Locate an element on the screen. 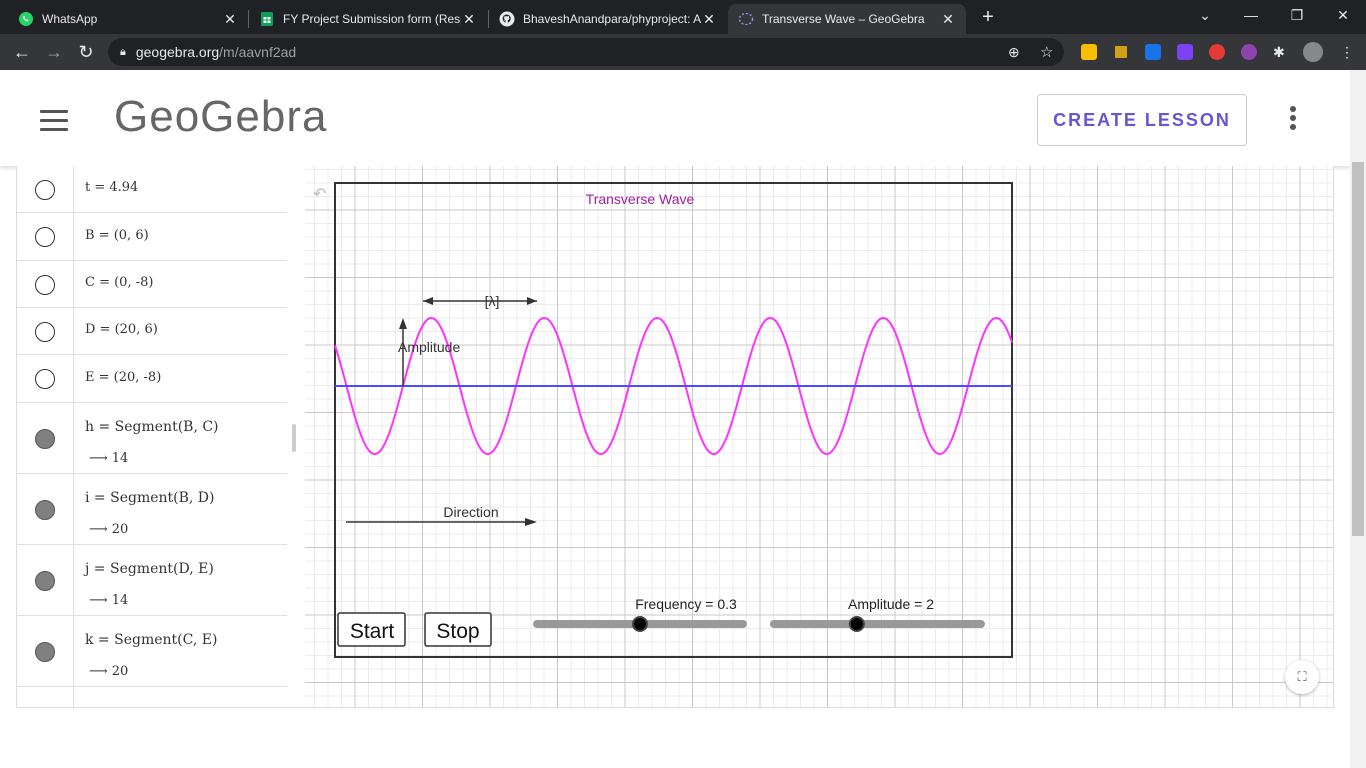  algebra-row-d: D = (20, 6) is located at coordinates (152, 331).